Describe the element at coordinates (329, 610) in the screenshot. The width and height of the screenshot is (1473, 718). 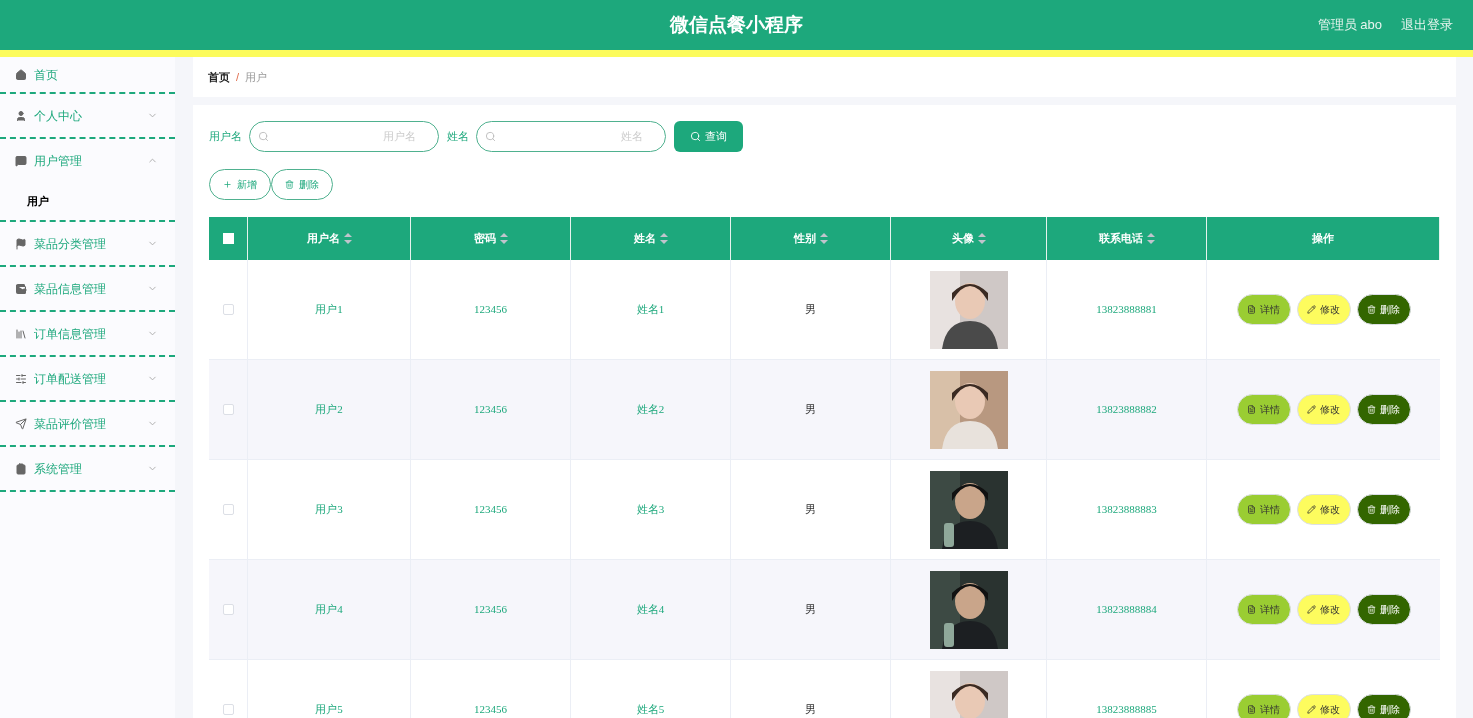
I see `table-cell-text: 用户4` at that location.